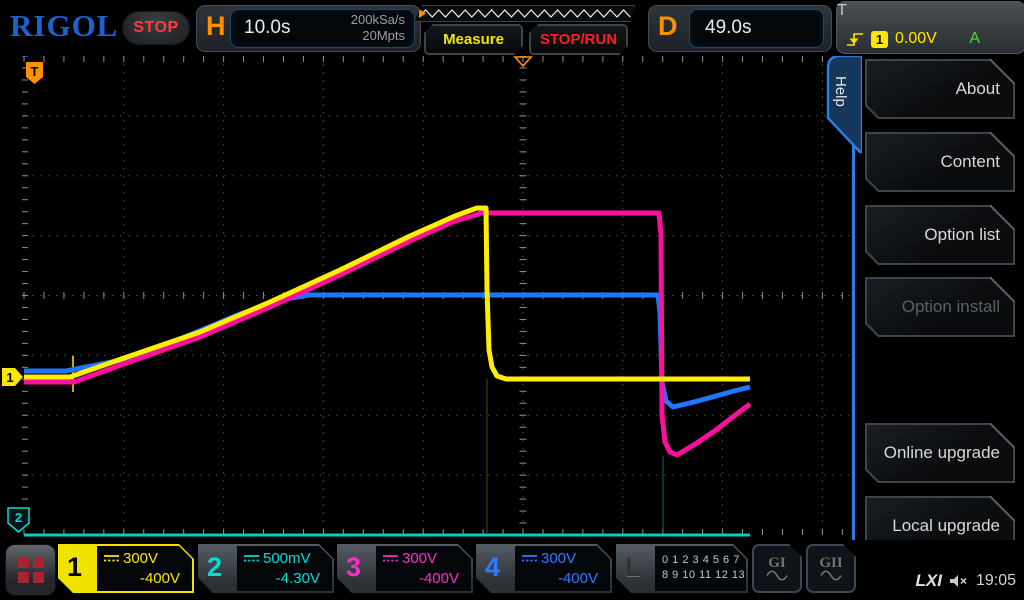 The height and width of the screenshot is (600, 1024). What do you see at coordinates (950, 306) in the screenshot?
I see `menu-button-label: Option install` at bounding box center [950, 306].